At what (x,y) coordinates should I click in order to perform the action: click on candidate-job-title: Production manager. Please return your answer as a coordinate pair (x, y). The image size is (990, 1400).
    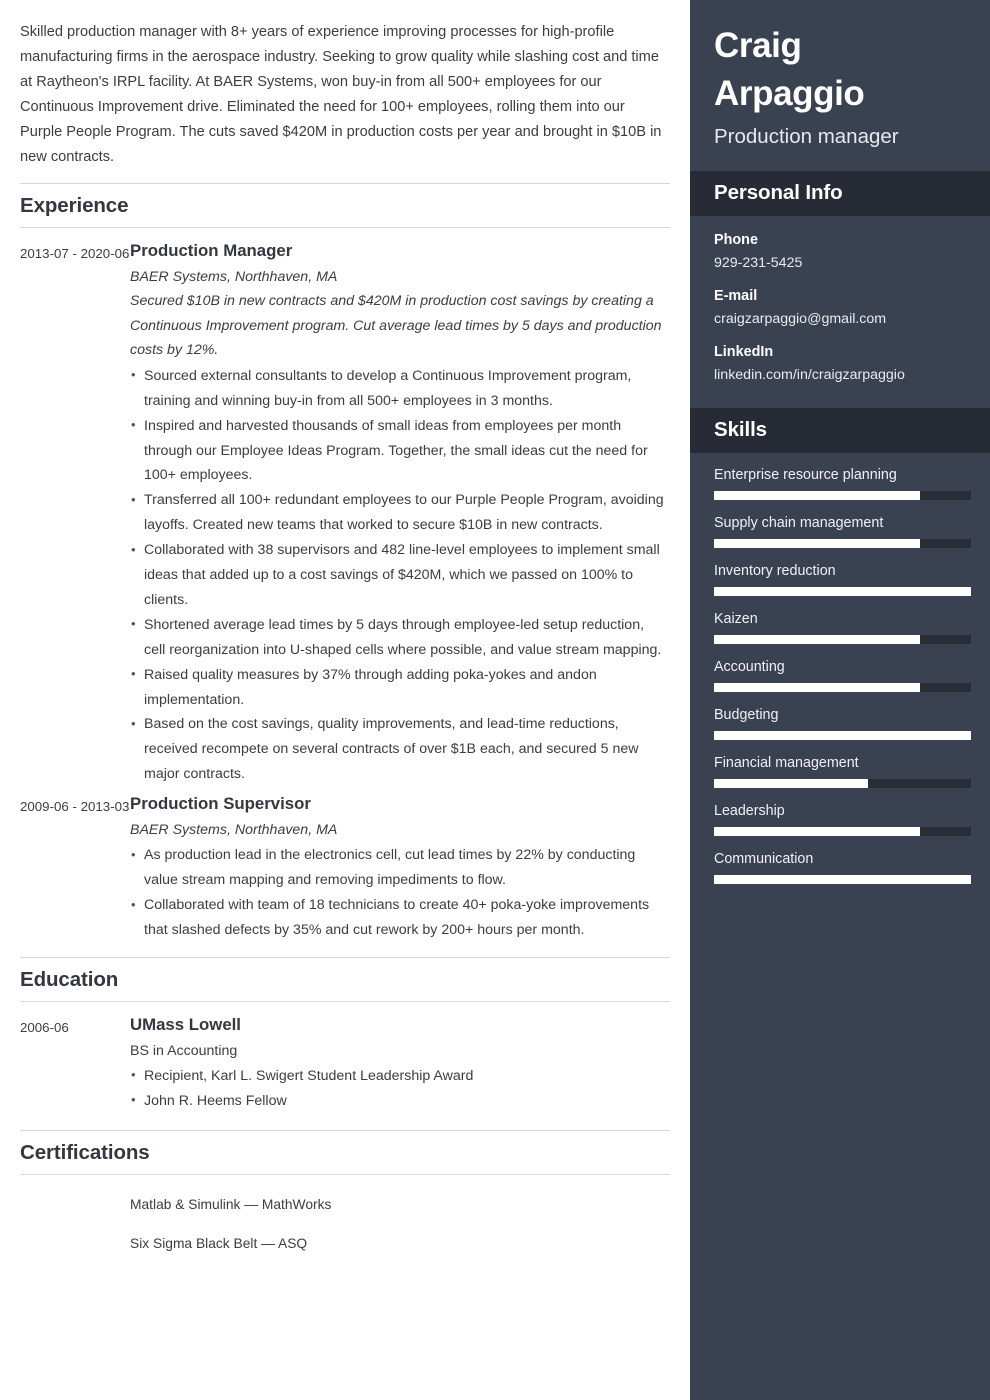
    Looking at the image, I should click on (806, 136).